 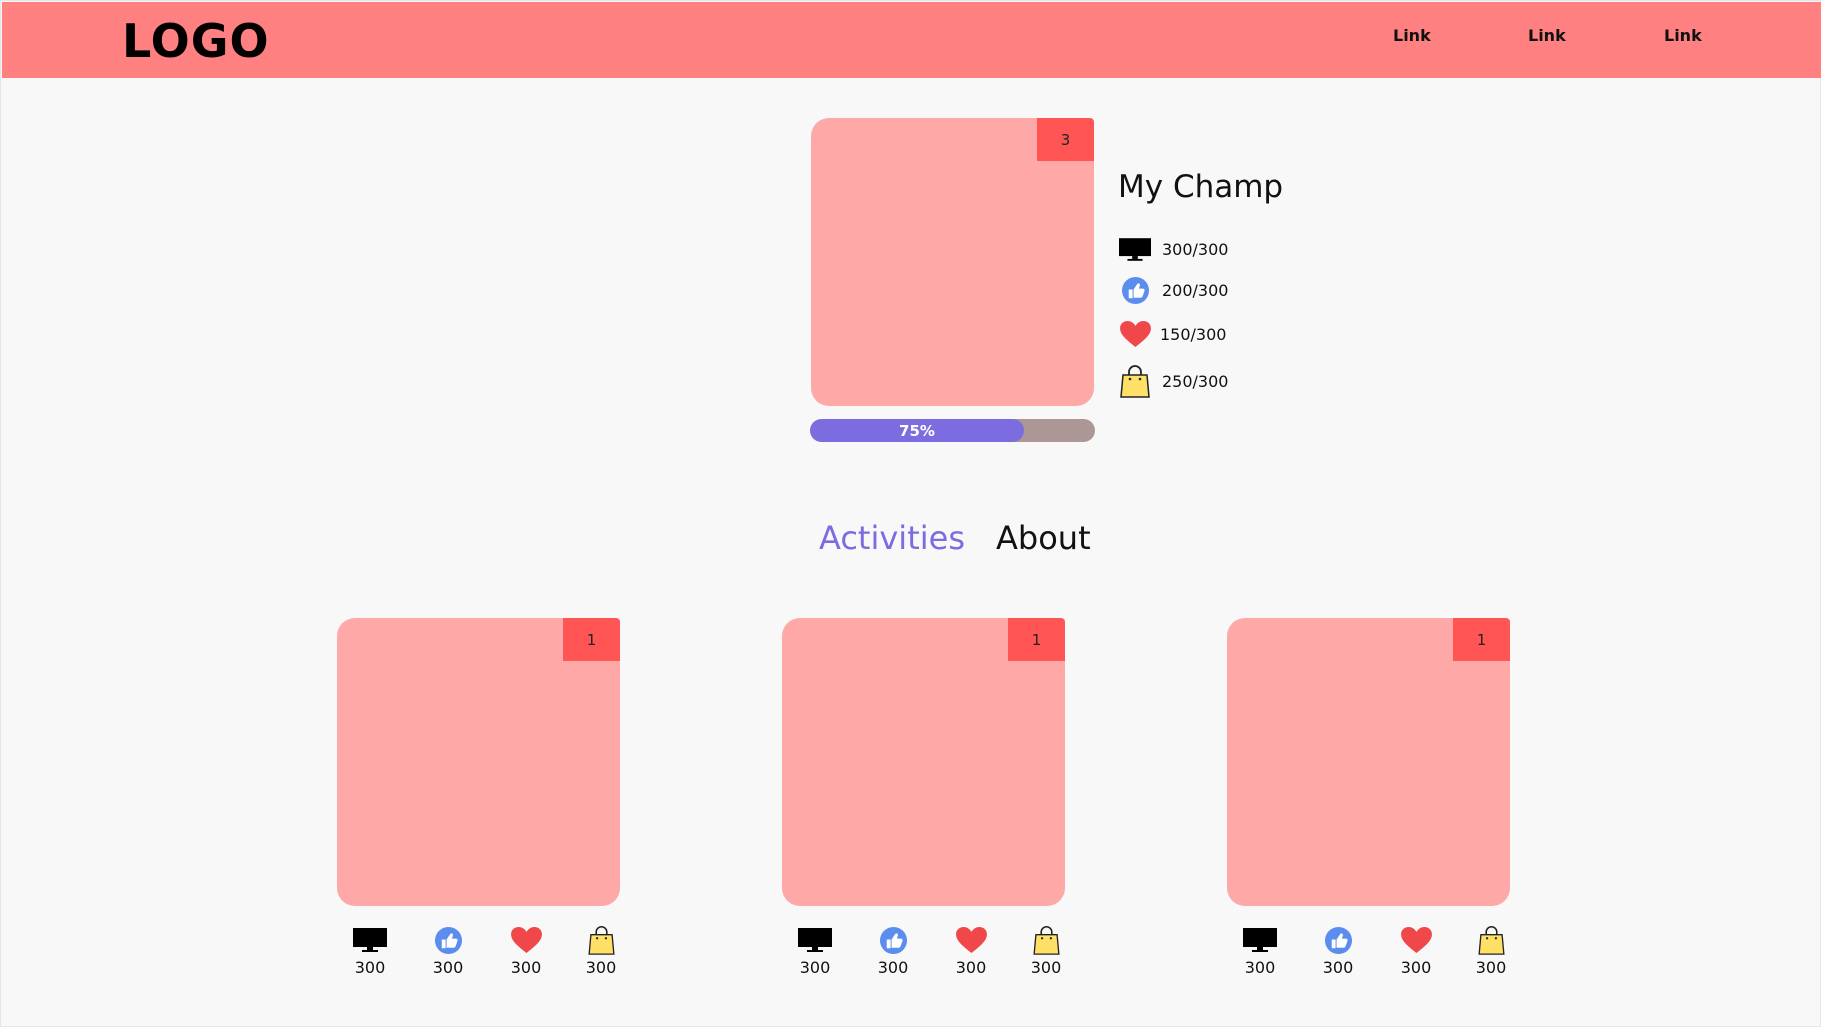 I want to click on champ-stat-screen-value: 300/300, so click(x=1195, y=249).